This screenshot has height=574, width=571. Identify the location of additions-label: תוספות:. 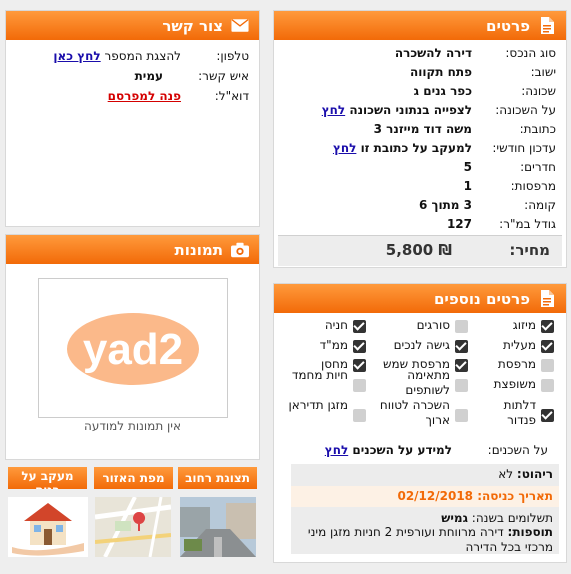
(530, 532).